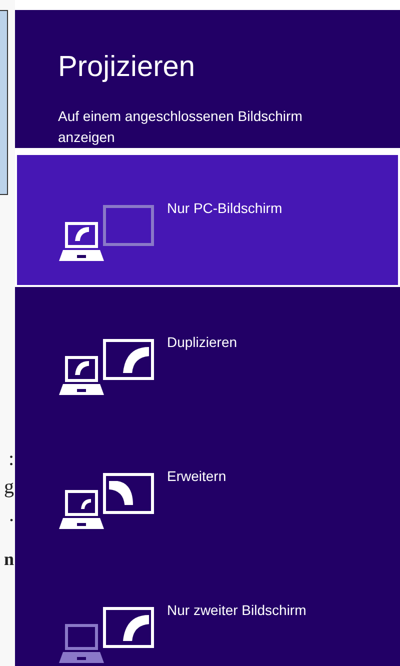 This screenshot has width=400, height=666. Describe the element at coordinates (9, 487) in the screenshot. I see `document-text: g` at that location.